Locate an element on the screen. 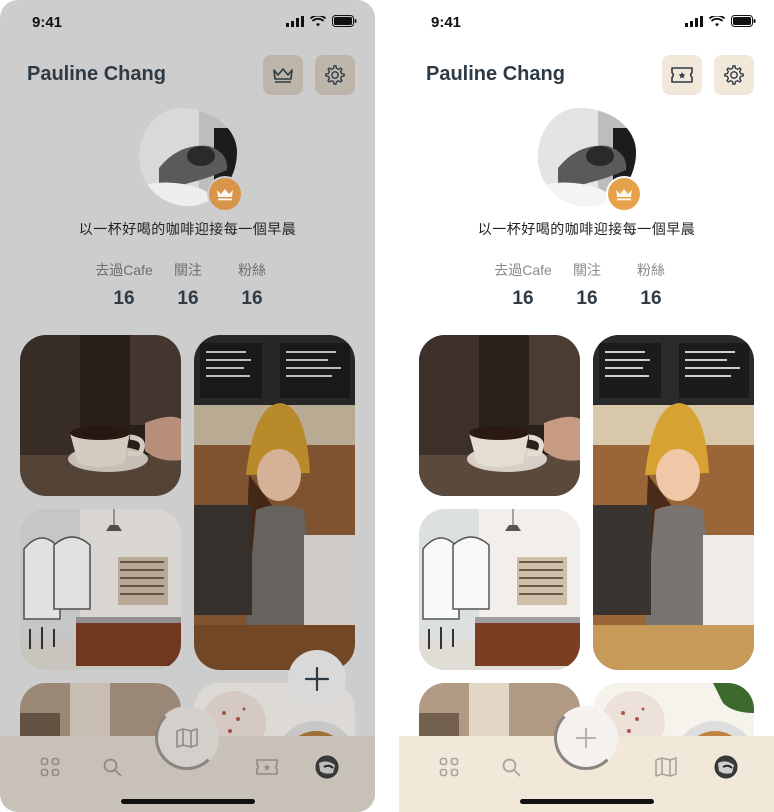  tab-tickets is located at coordinates (267, 767).